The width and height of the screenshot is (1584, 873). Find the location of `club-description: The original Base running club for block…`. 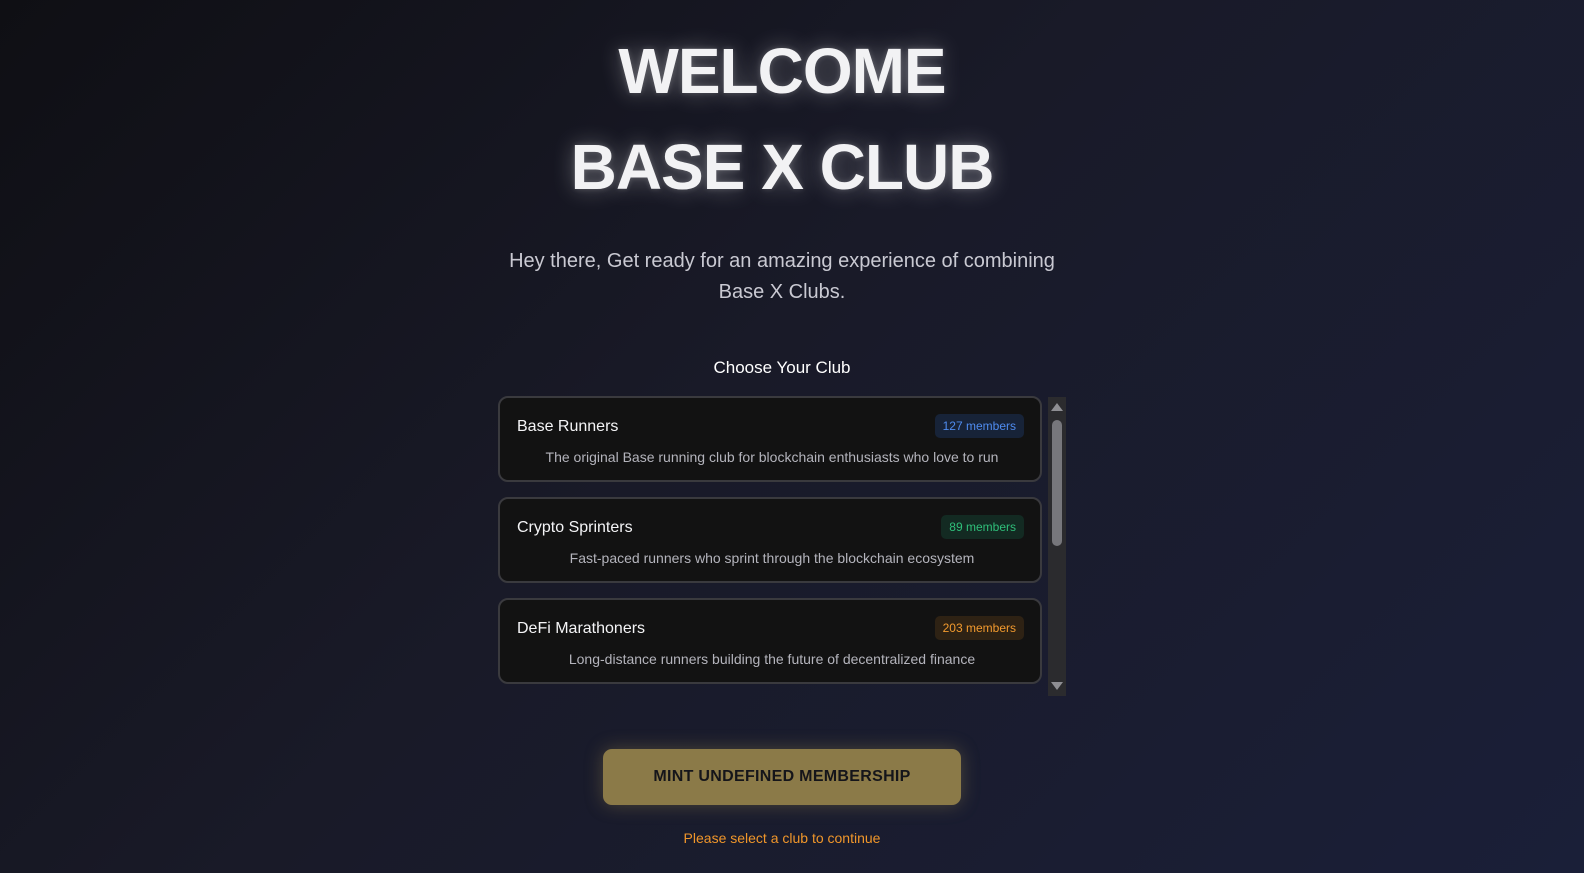

club-description: The original Base running club for block… is located at coordinates (772, 457).